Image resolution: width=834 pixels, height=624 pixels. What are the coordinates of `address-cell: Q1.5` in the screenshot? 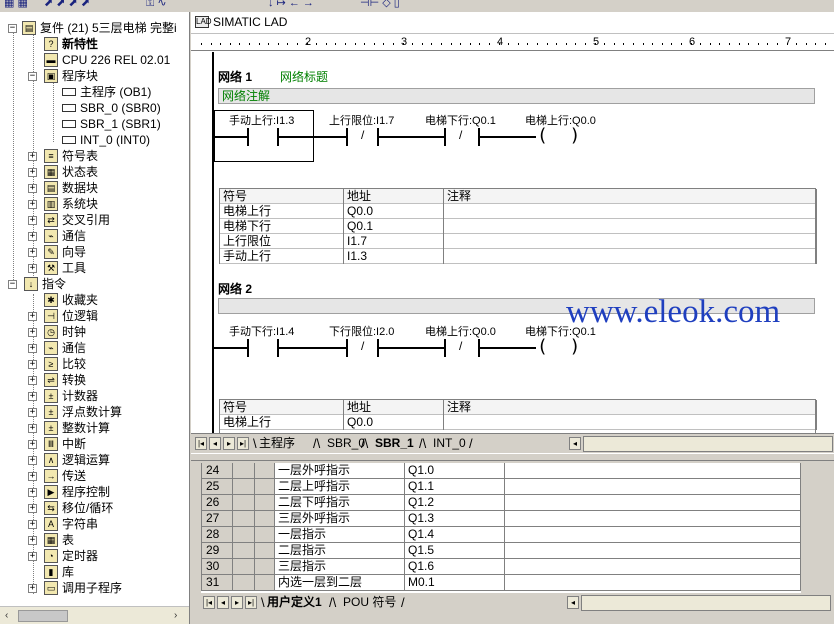 It's located at (455, 551).